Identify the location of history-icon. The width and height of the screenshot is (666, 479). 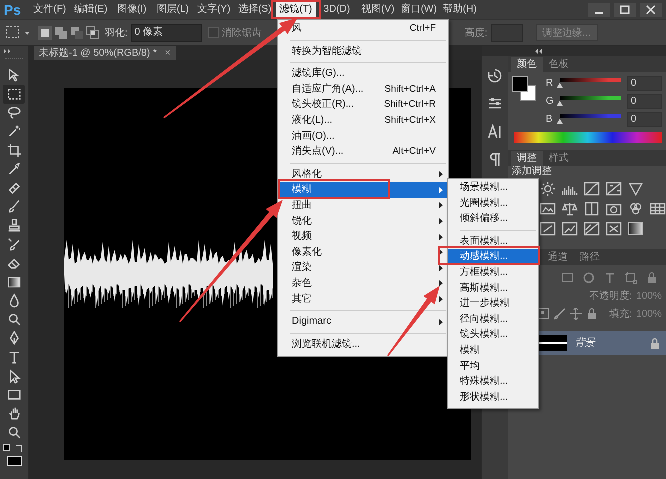
(495, 76).